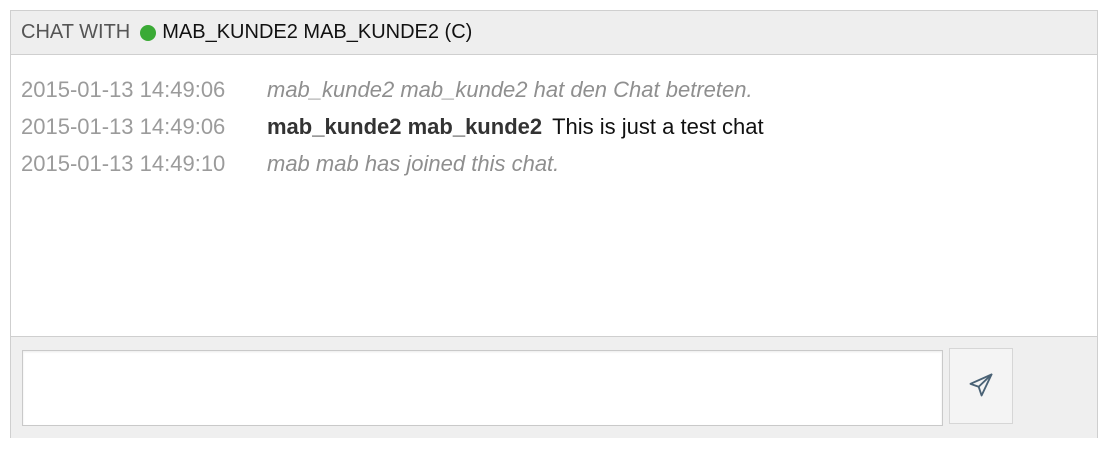  What do you see at coordinates (554, 33) in the screenshot?
I see `chat-header: CHAT WITH MAB_KUNDE2 MAB_KUNDE2 (C)` at bounding box center [554, 33].